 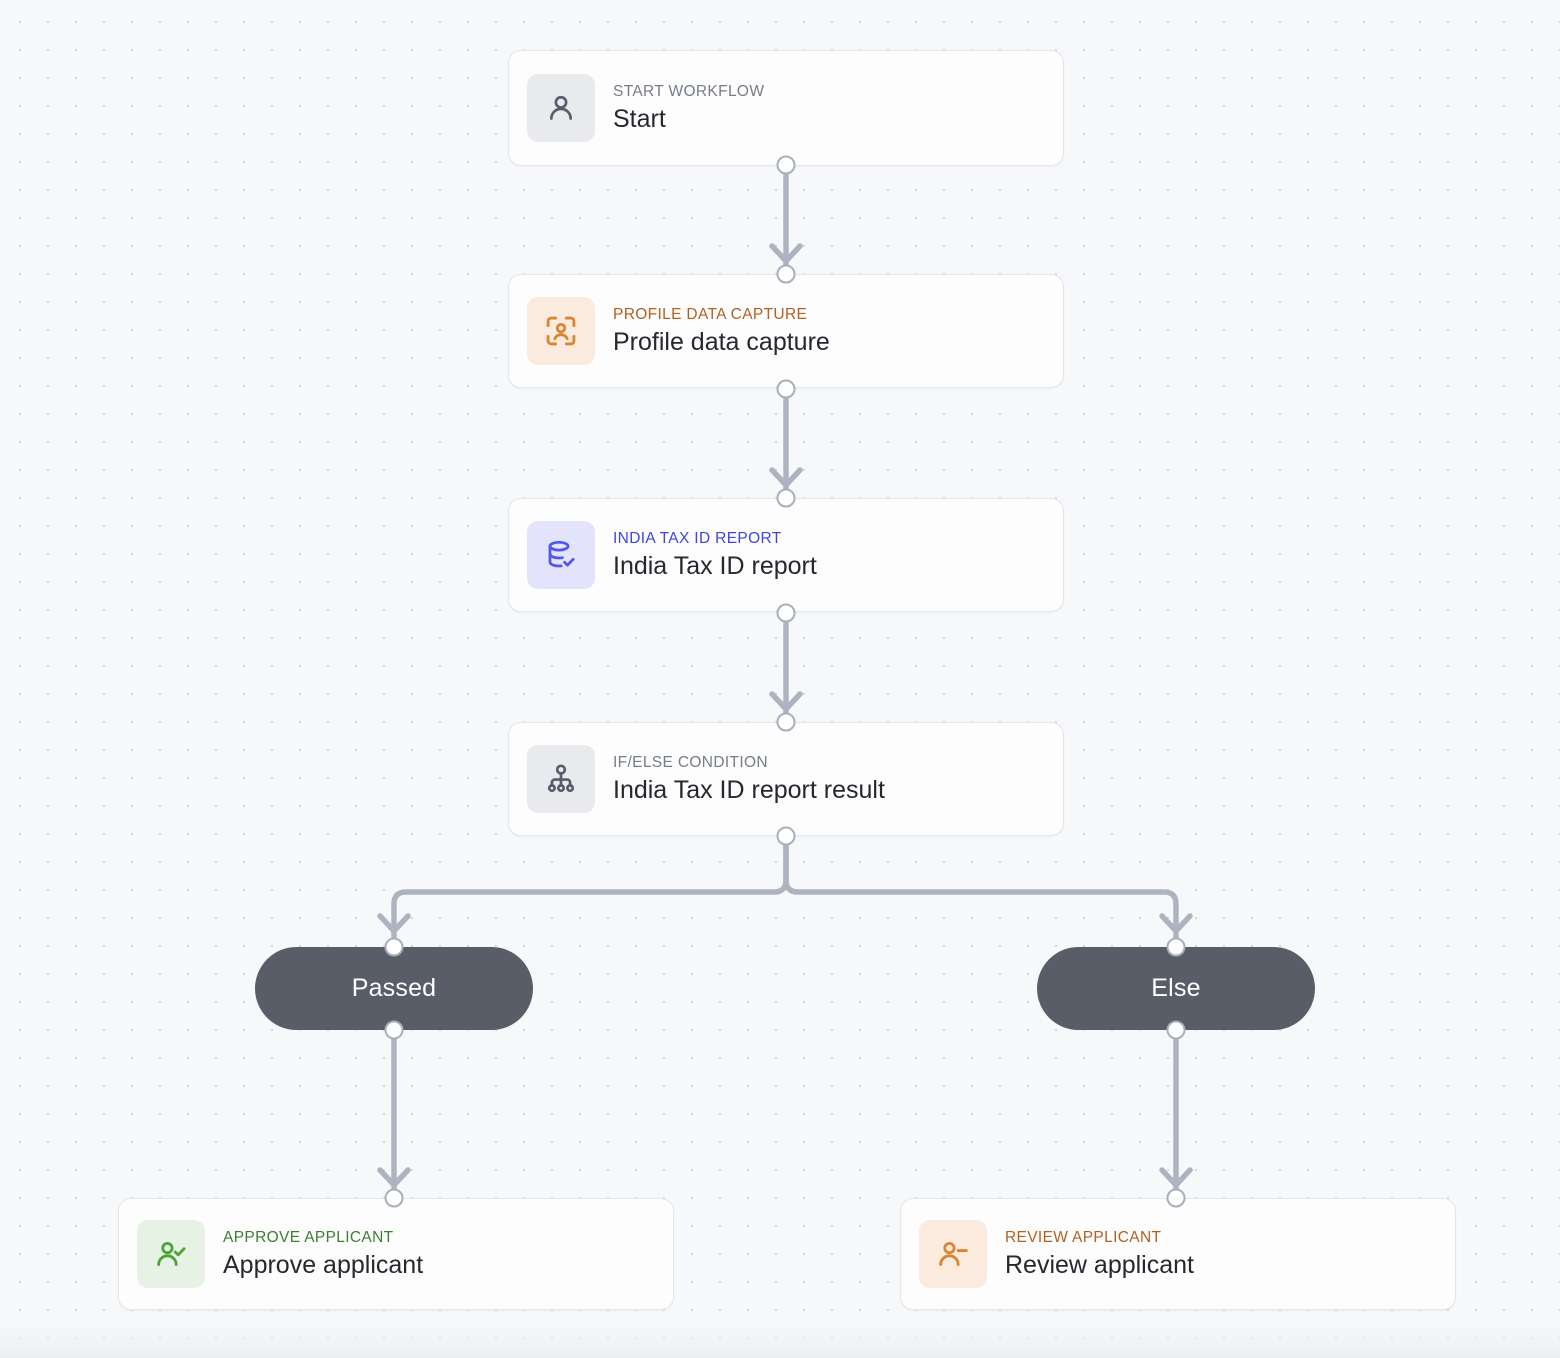 What do you see at coordinates (710, 314) in the screenshot?
I see `node-eyebrow: PROFILE DATA CAPTURE` at bounding box center [710, 314].